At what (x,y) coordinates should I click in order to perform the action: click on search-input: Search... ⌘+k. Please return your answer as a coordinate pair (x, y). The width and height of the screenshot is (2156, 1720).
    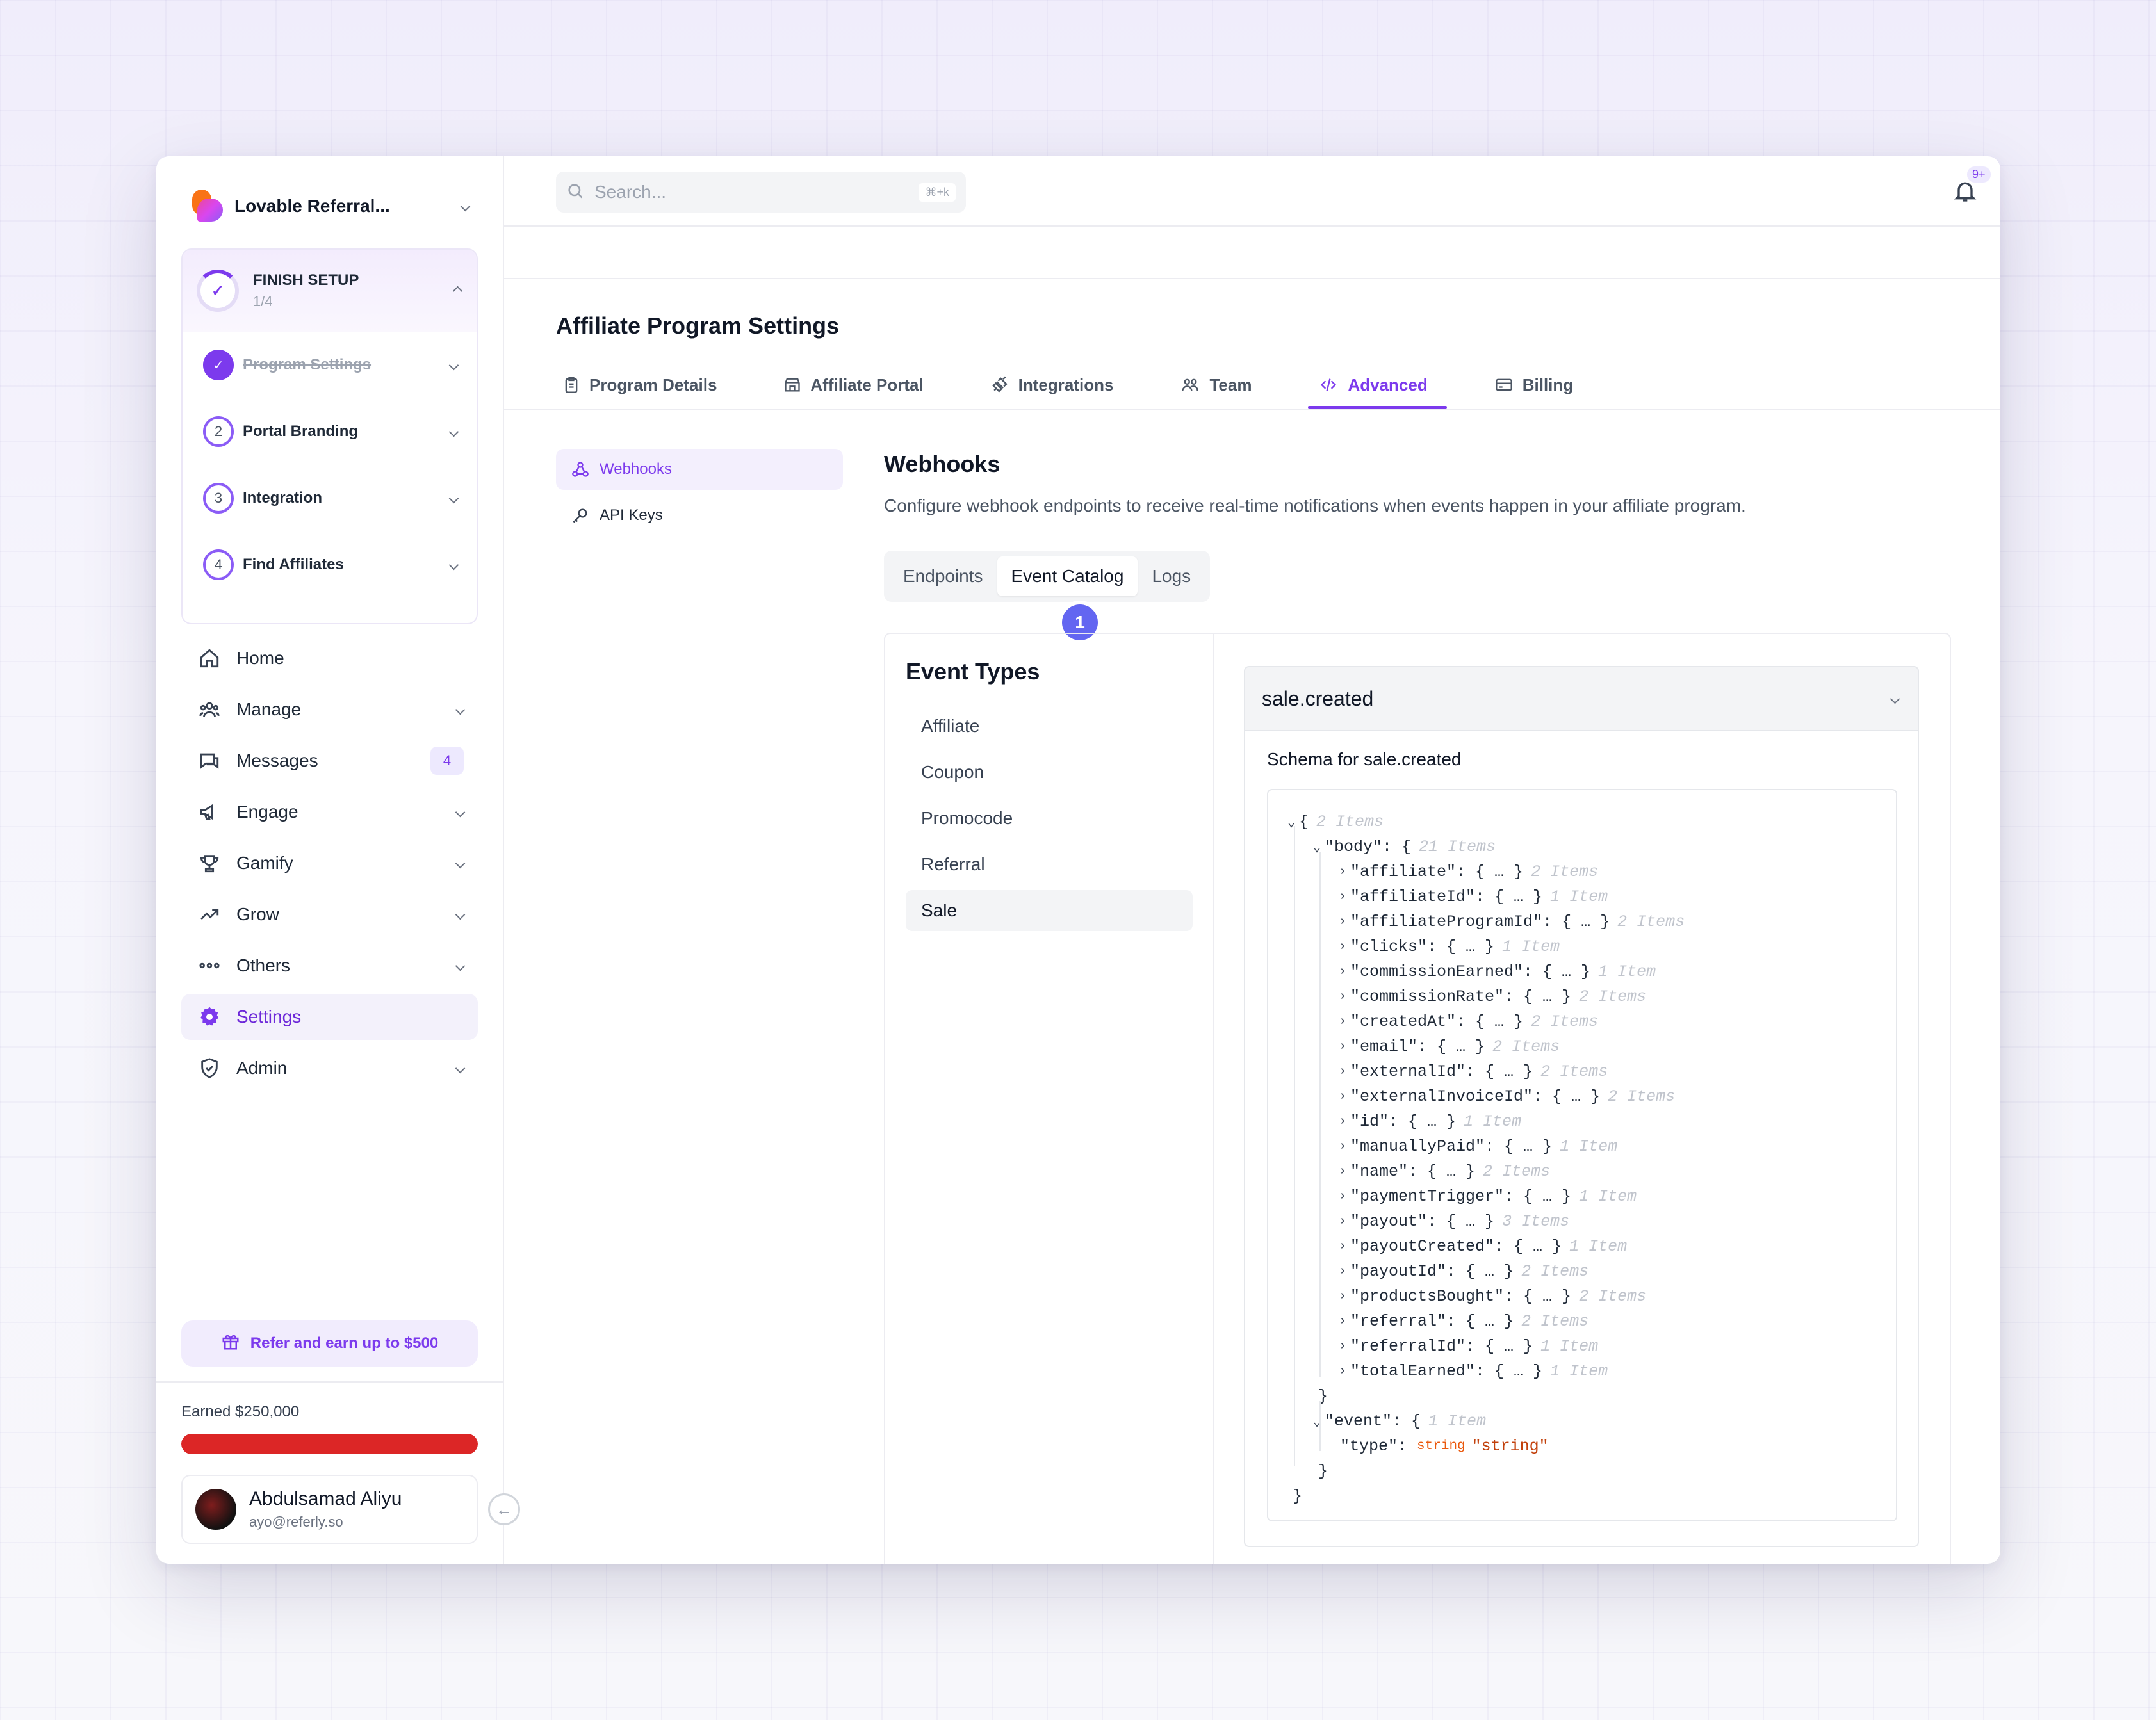
    Looking at the image, I should click on (761, 192).